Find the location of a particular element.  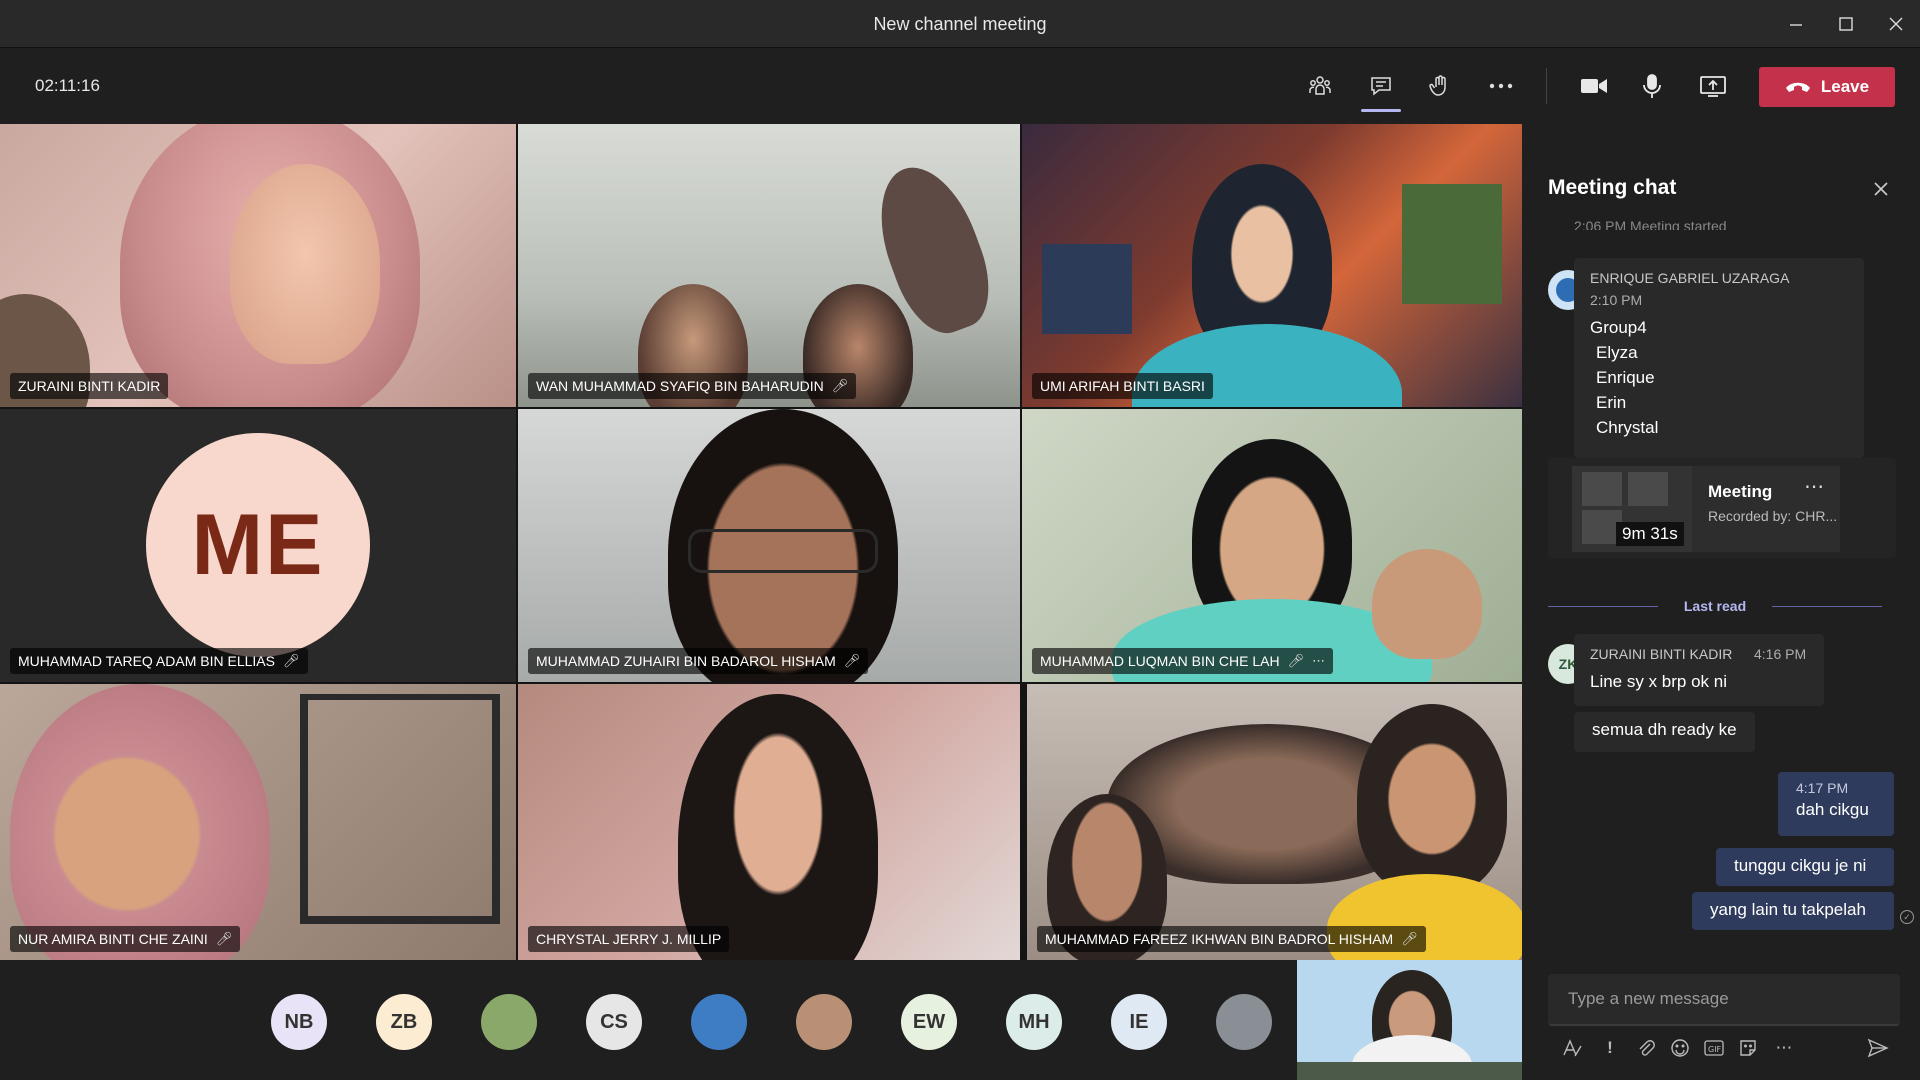

maximize-button is located at coordinates (1846, 24).